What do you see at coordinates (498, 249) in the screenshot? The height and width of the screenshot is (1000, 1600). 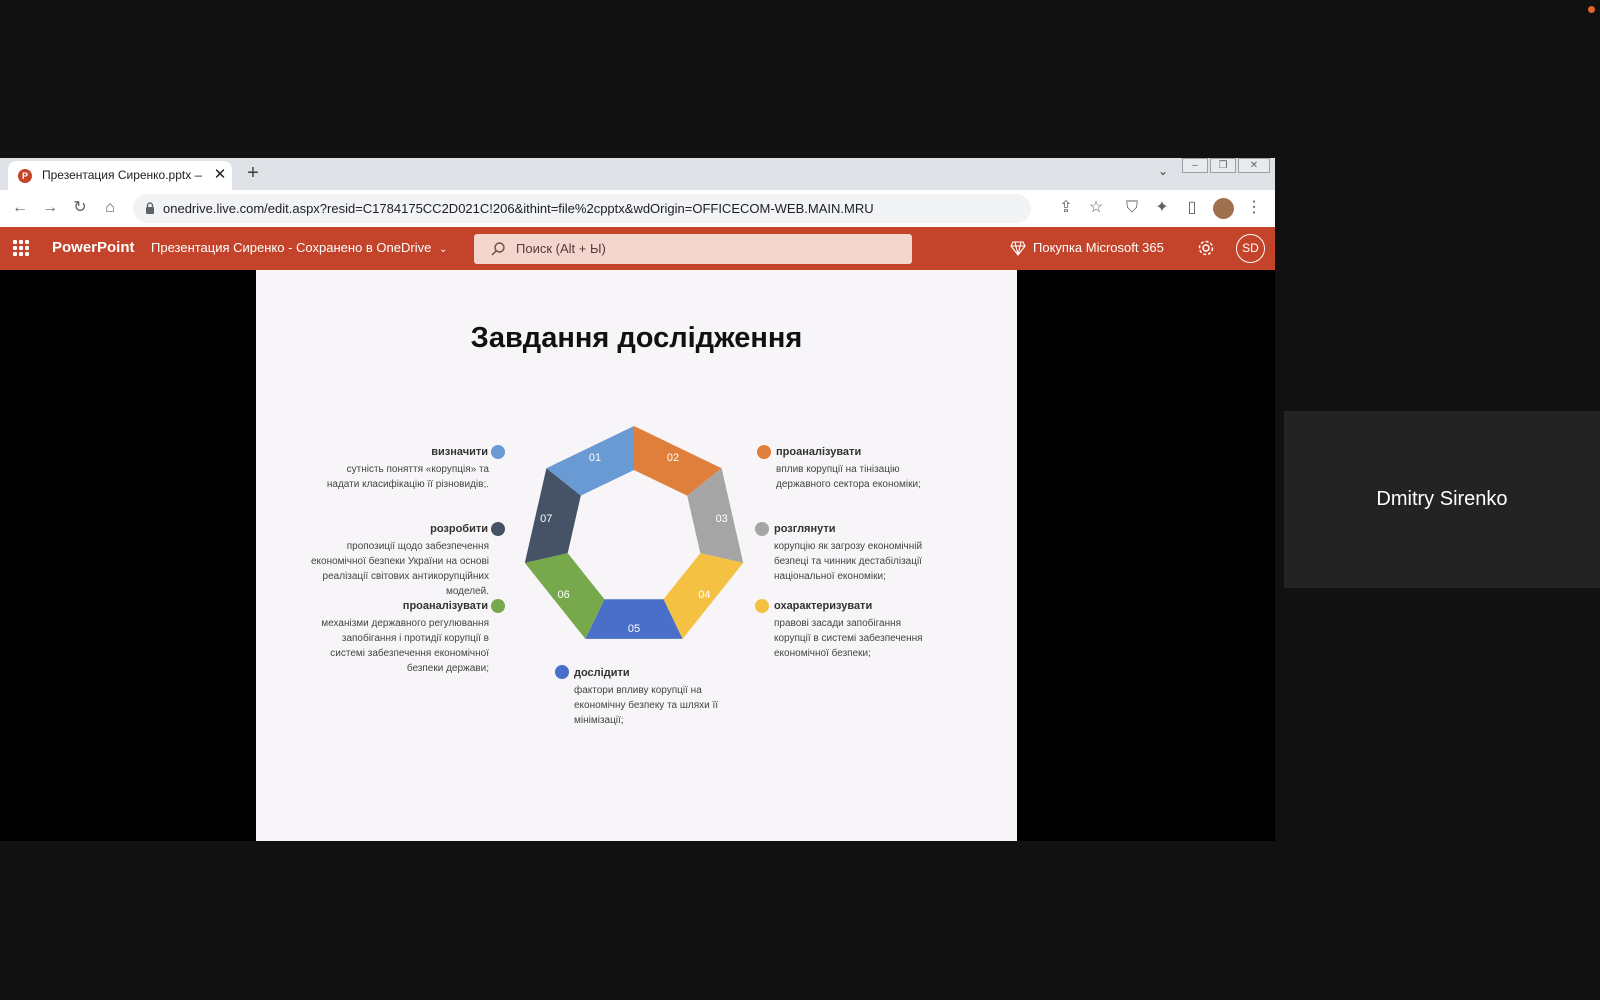 I see `search-icon` at bounding box center [498, 249].